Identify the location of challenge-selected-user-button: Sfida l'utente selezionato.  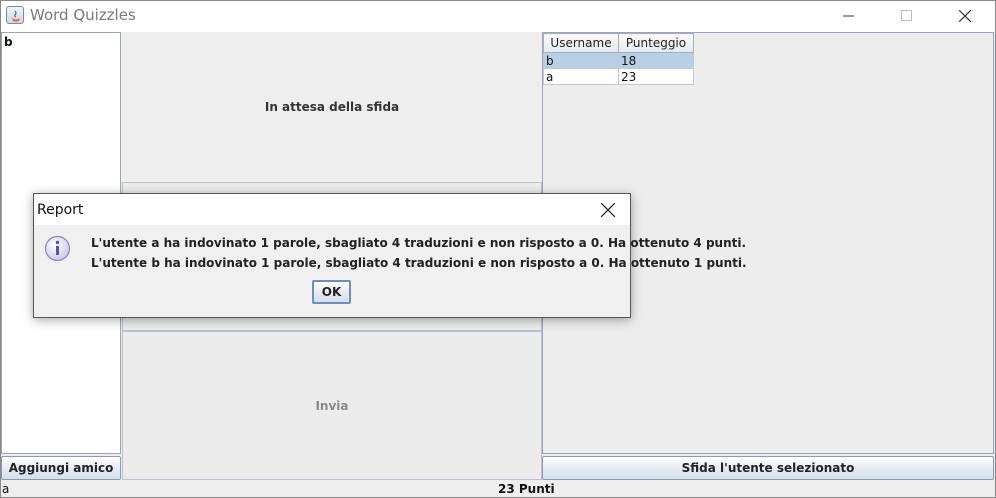
(768, 468).